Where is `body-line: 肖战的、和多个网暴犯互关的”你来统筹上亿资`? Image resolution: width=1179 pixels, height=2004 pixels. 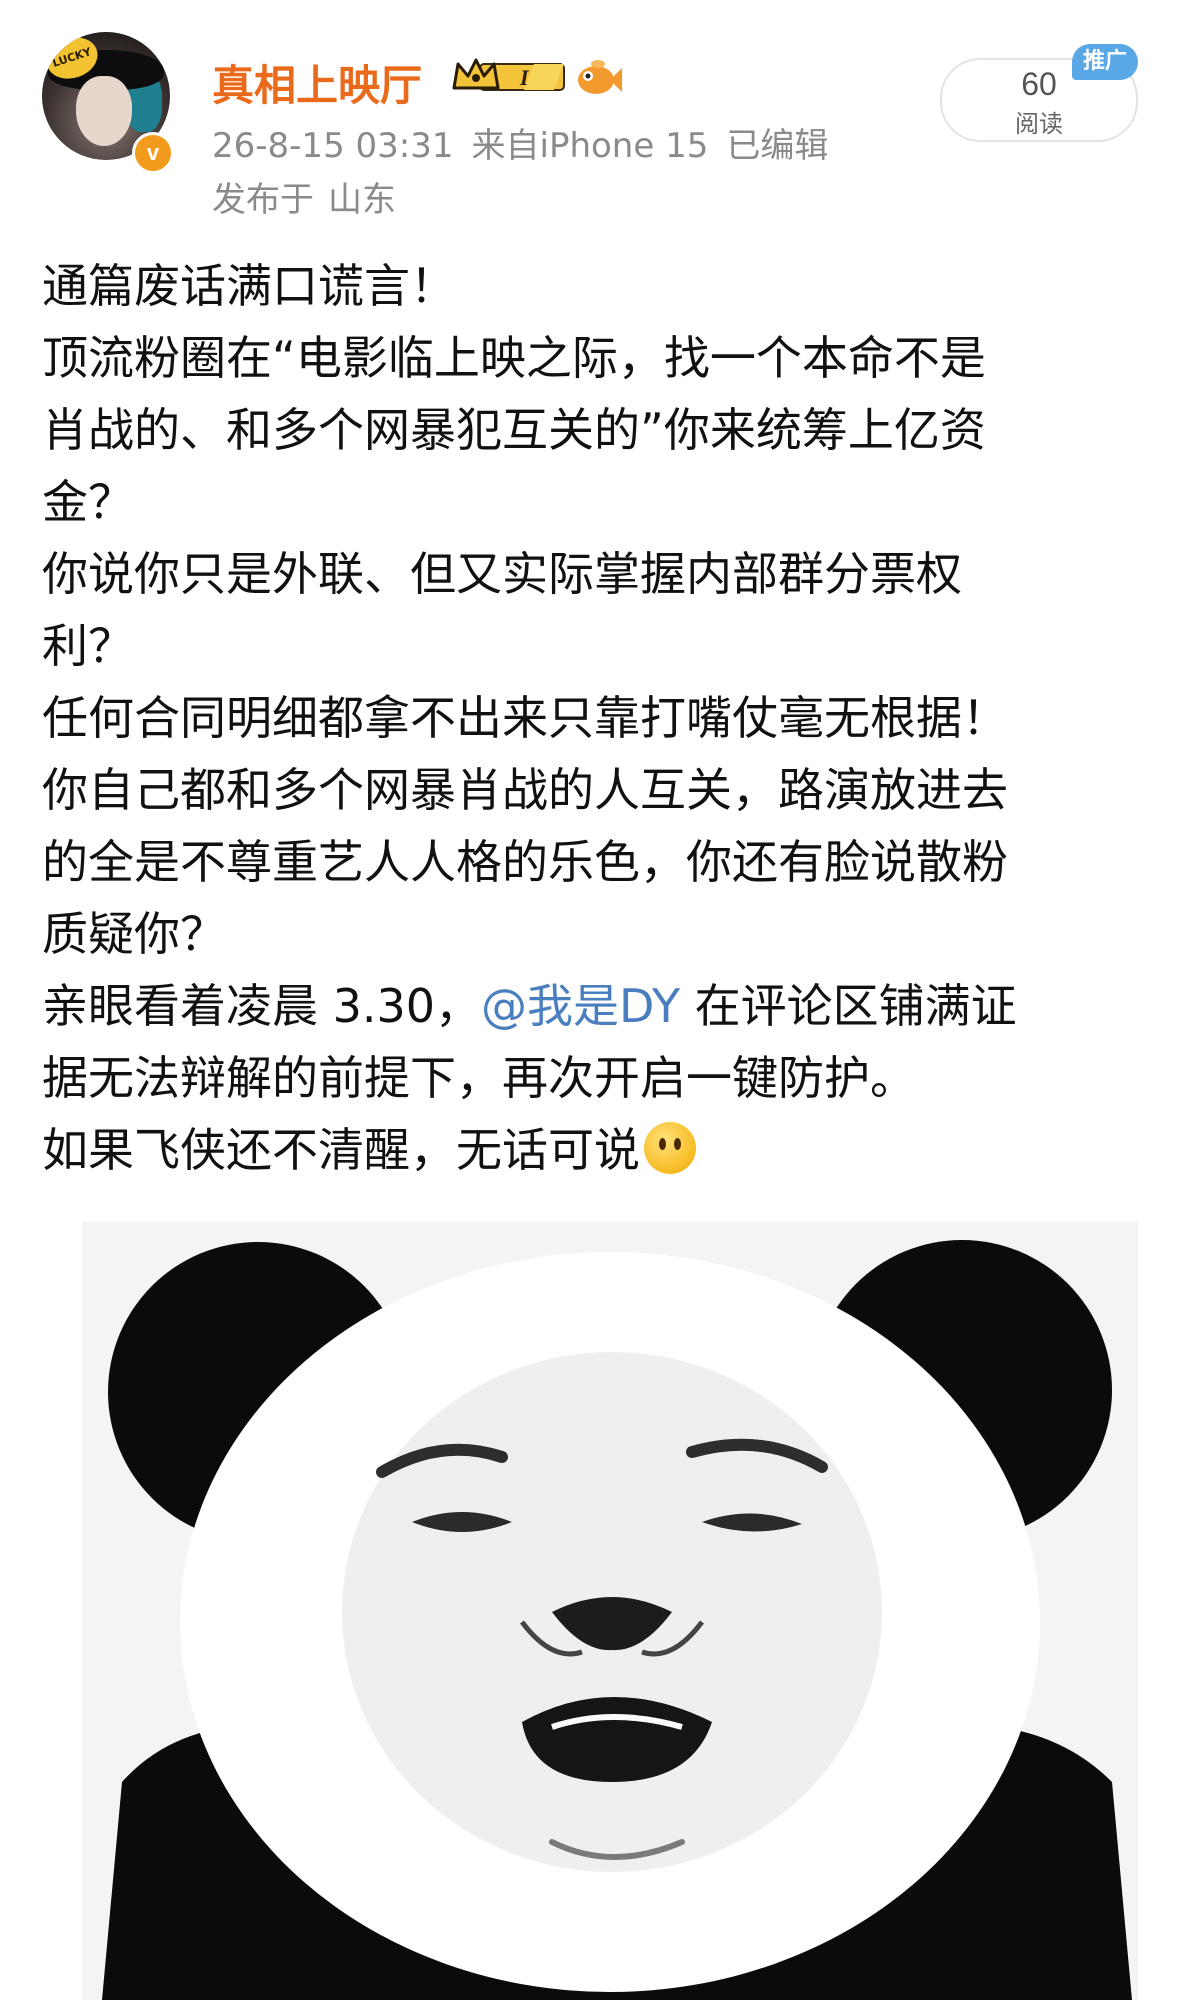
body-line: 肖战的、和多个网暴犯互关的”你来统筹上亿资 is located at coordinates (514, 430).